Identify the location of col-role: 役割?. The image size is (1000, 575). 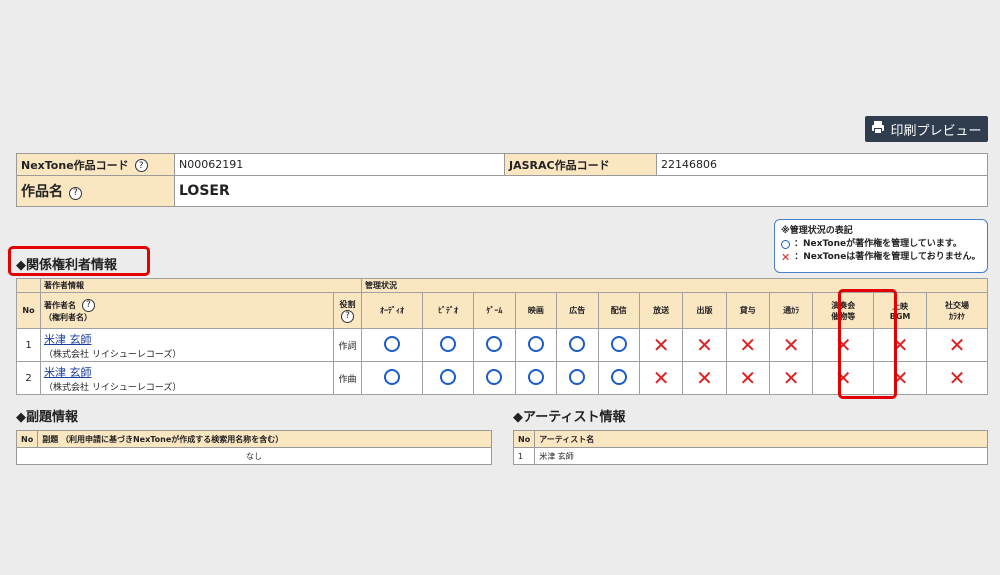
(347, 310).